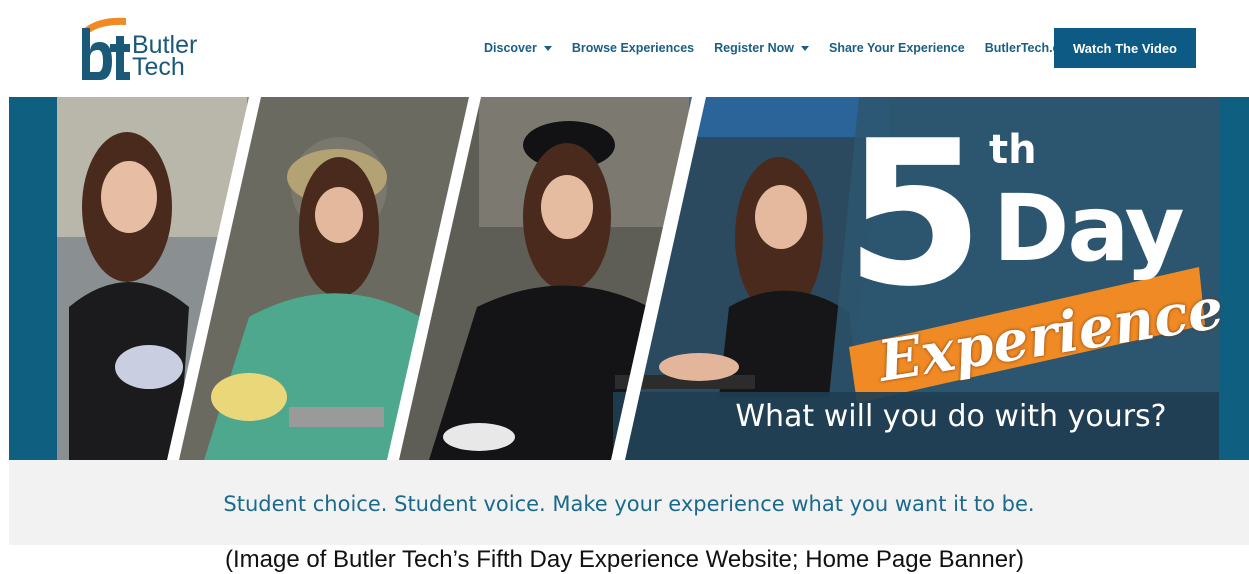  I want to click on nav-browse-label: Browse Experiences, so click(633, 48).